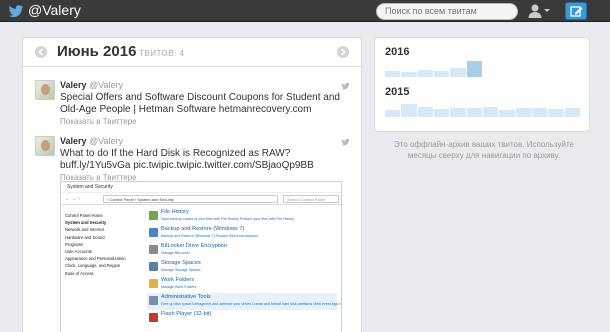 The image size is (610, 332). What do you see at coordinates (194, 246) in the screenshot?
I see `control-panel-item-title: BitLocker Drive Encryption` at bounding box center [194, 246].